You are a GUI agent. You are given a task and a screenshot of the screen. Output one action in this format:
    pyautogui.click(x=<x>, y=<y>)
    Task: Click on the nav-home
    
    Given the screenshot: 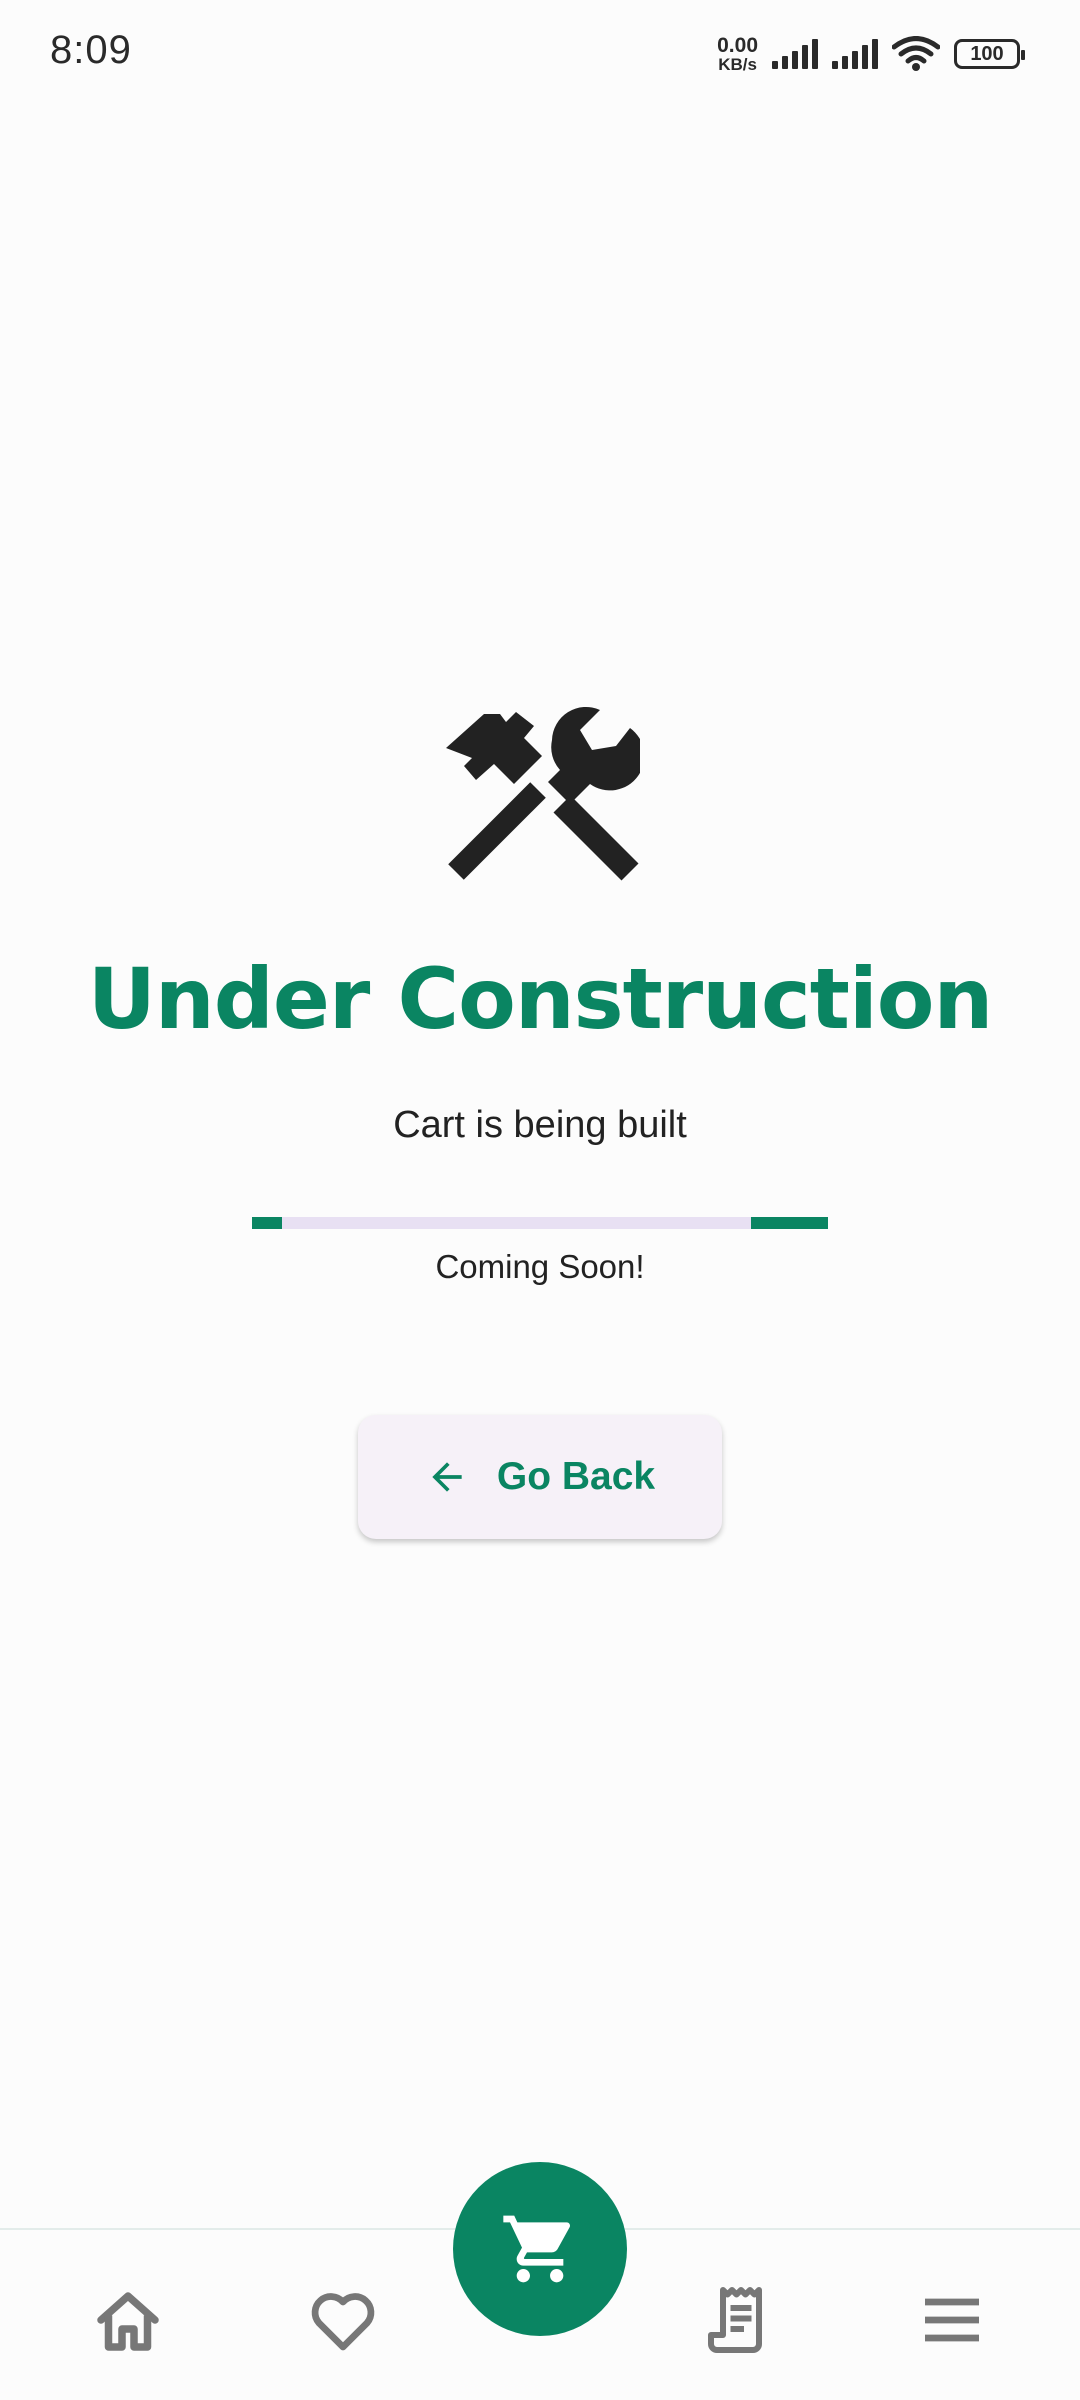 What is the action you would take?
    pyautogui.click(x=128, y=2320)
    